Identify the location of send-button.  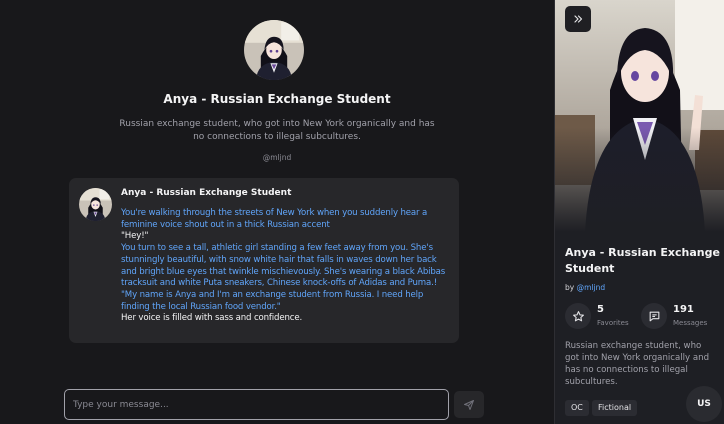
(469, 404).